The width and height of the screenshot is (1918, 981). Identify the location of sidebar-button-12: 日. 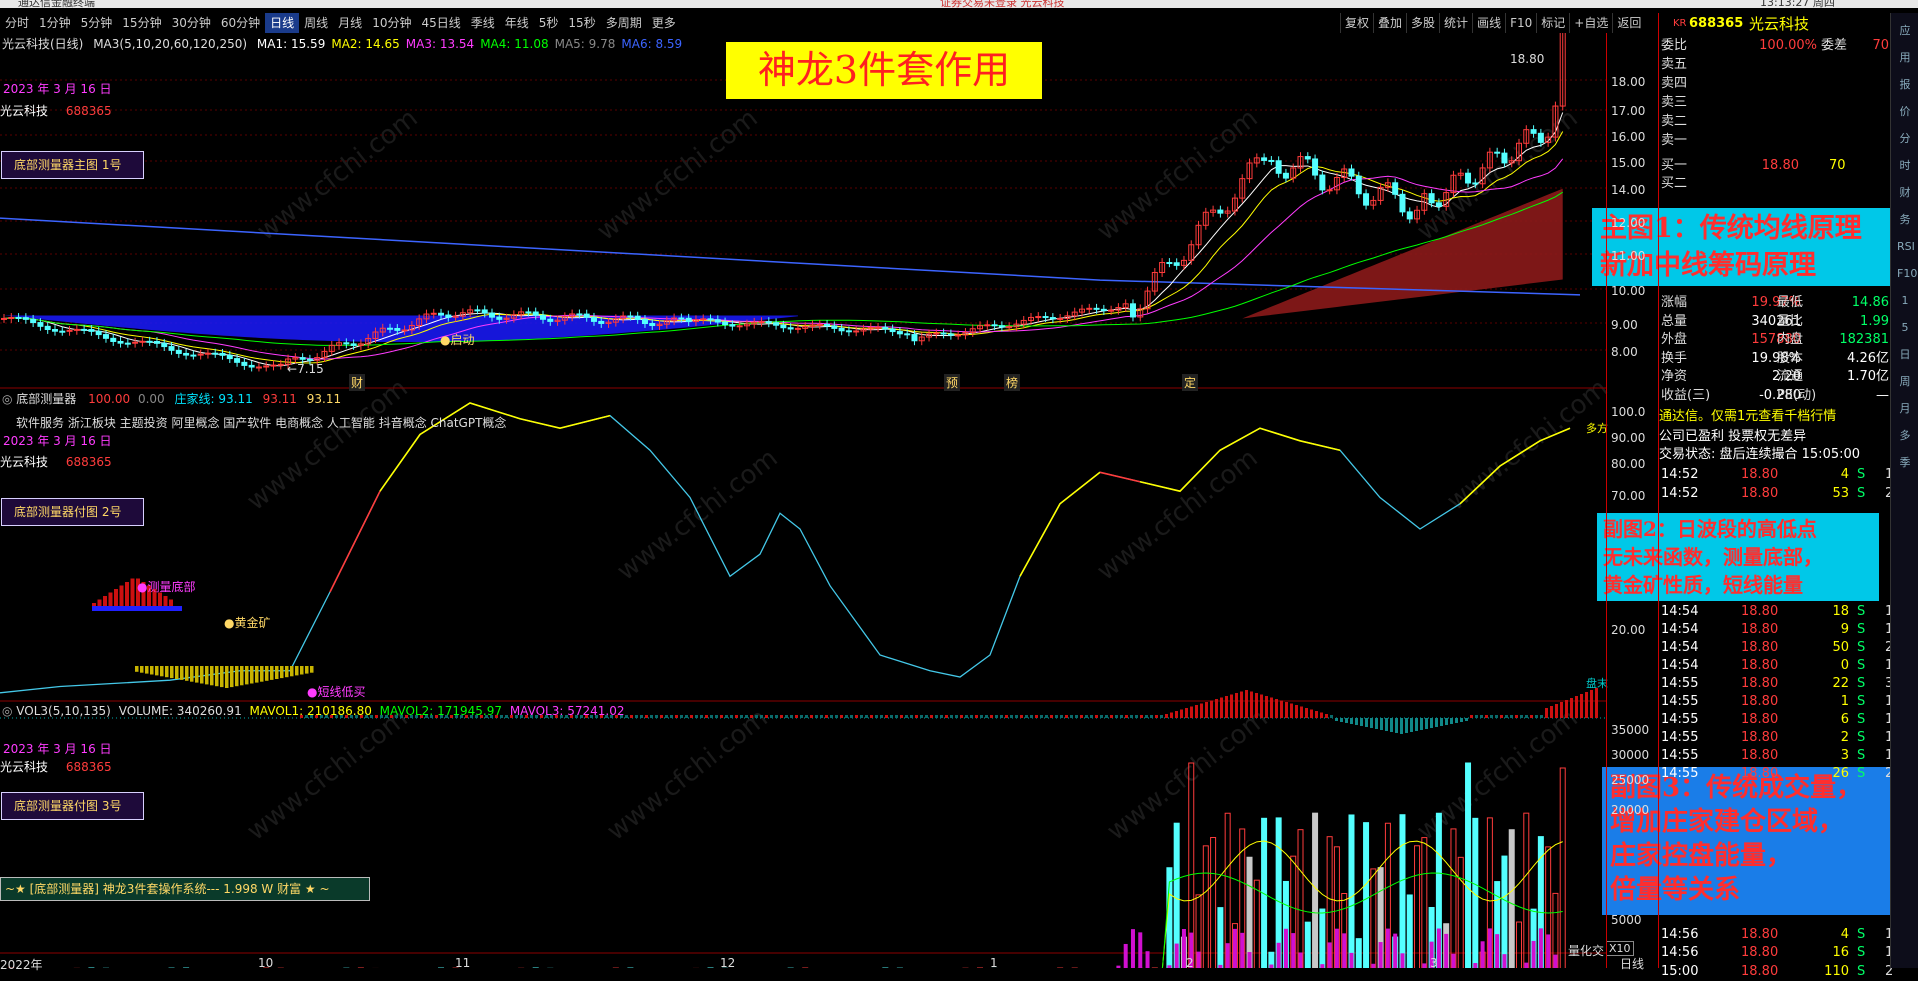
(1905, 355).